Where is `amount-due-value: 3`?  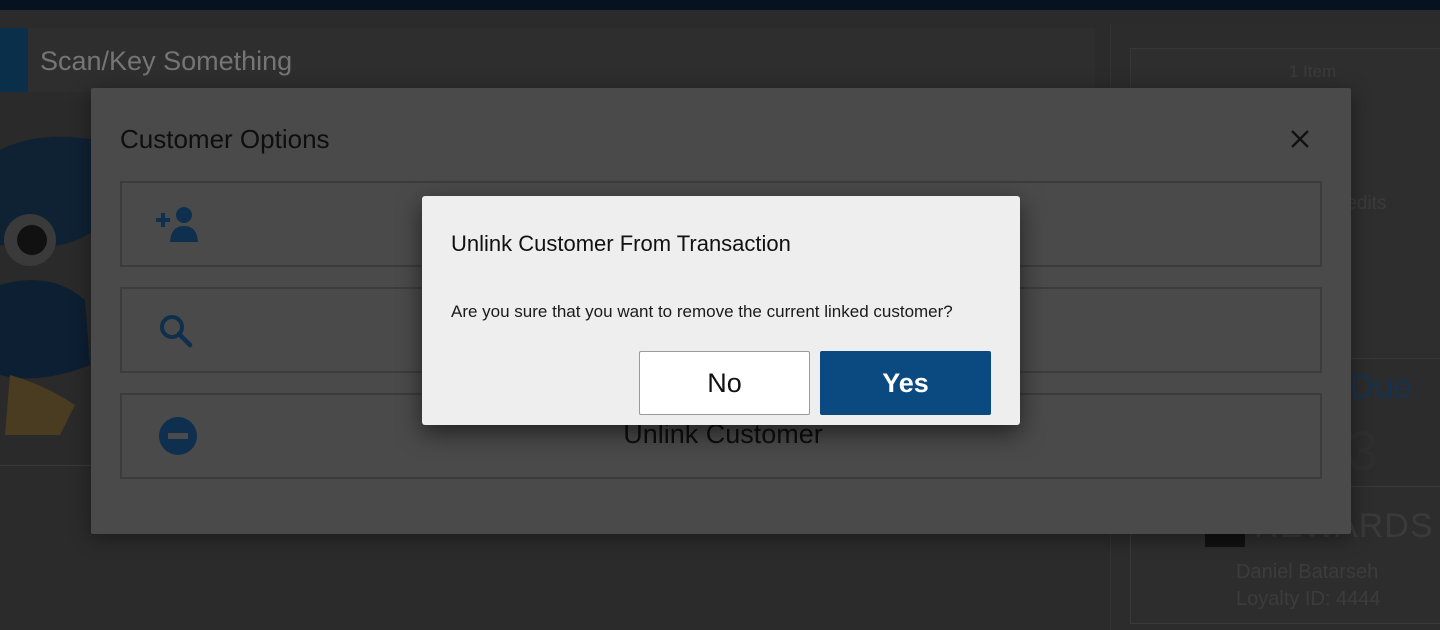
amount-due-value: 3 is located at coordinates (1363, 450).